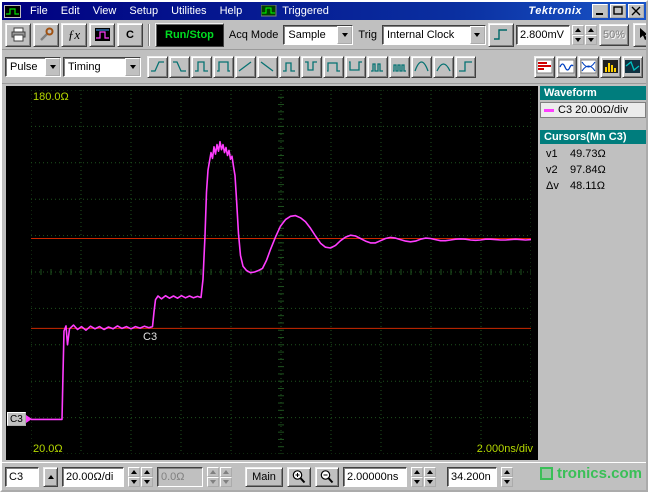 The width and height of the screenshot is (648, 492). What do you see at coordinates (600, 11) in the screenshot?
I see `minimize-button` at bounding box center [600, 11].